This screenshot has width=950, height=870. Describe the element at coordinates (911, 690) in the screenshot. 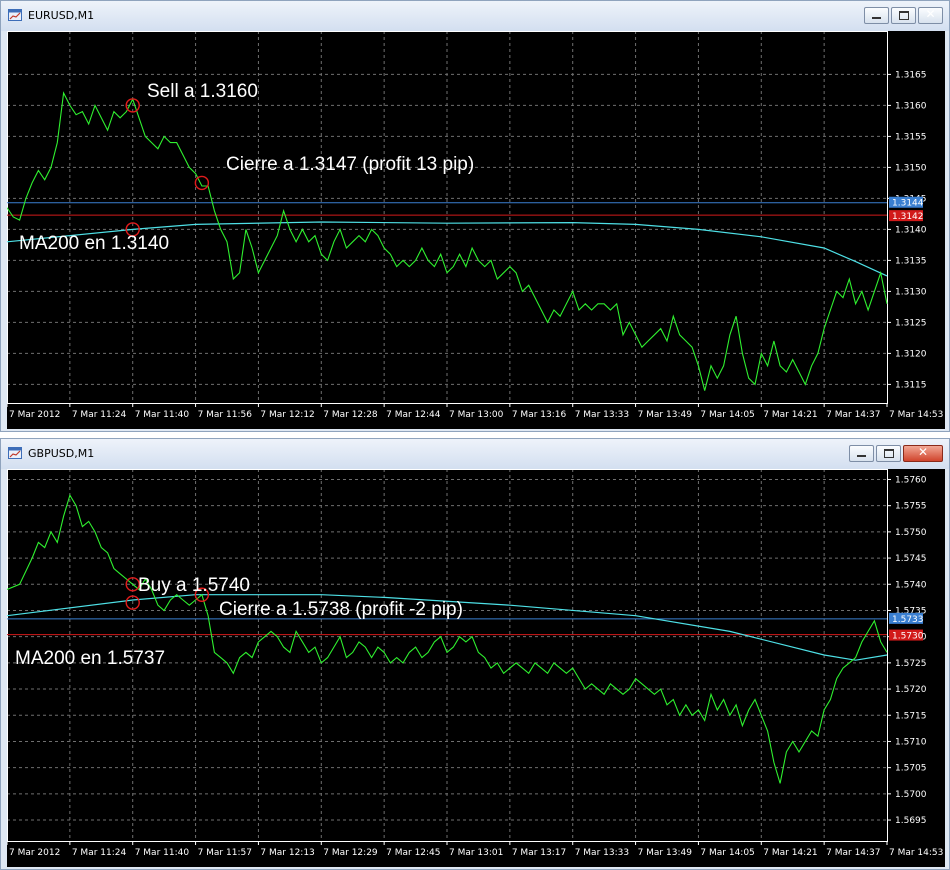

I see `price-axis-label: 1.5720` at that location.